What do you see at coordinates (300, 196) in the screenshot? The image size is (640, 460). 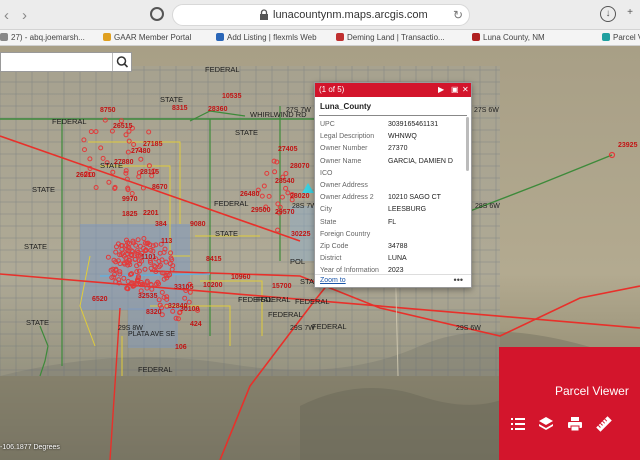 I see `parcel-number-label: 28020` at bounding box center [300, 196].